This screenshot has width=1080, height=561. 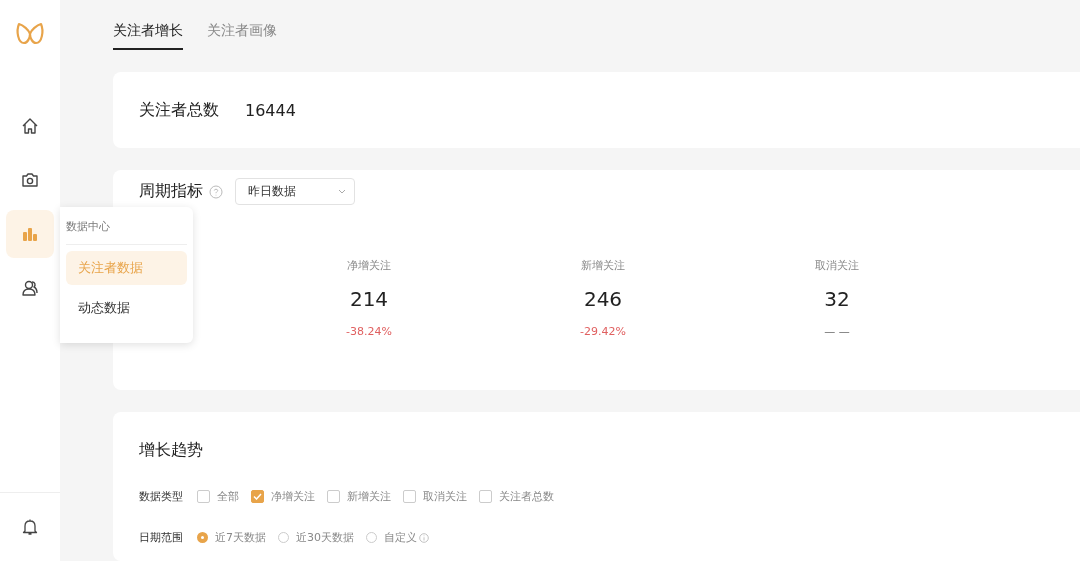 What do you see at coordinates (391, 537) in the screenshot?
I see `radio-option: 自定义` at bounding box center [391, 537].